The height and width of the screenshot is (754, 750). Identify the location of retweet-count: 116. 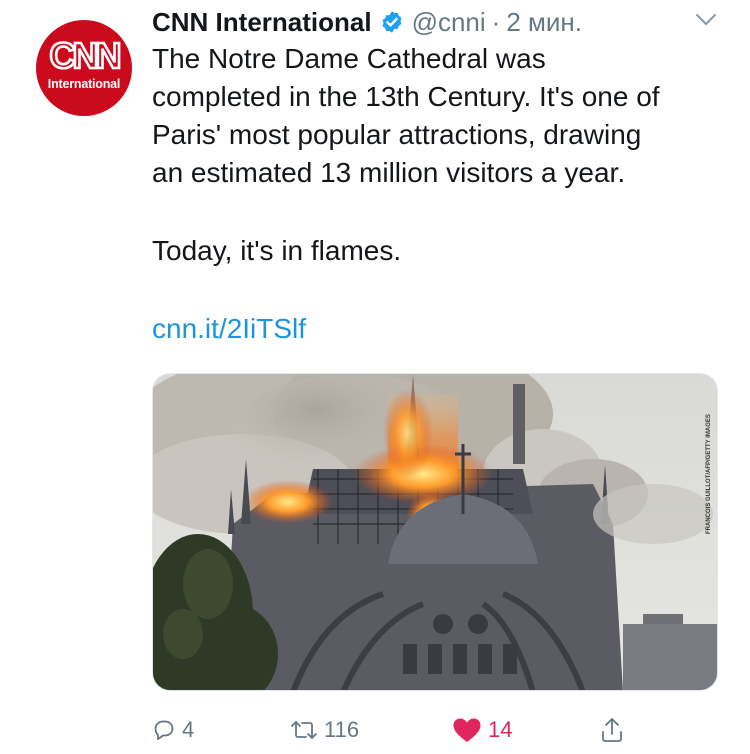
(342, 729).